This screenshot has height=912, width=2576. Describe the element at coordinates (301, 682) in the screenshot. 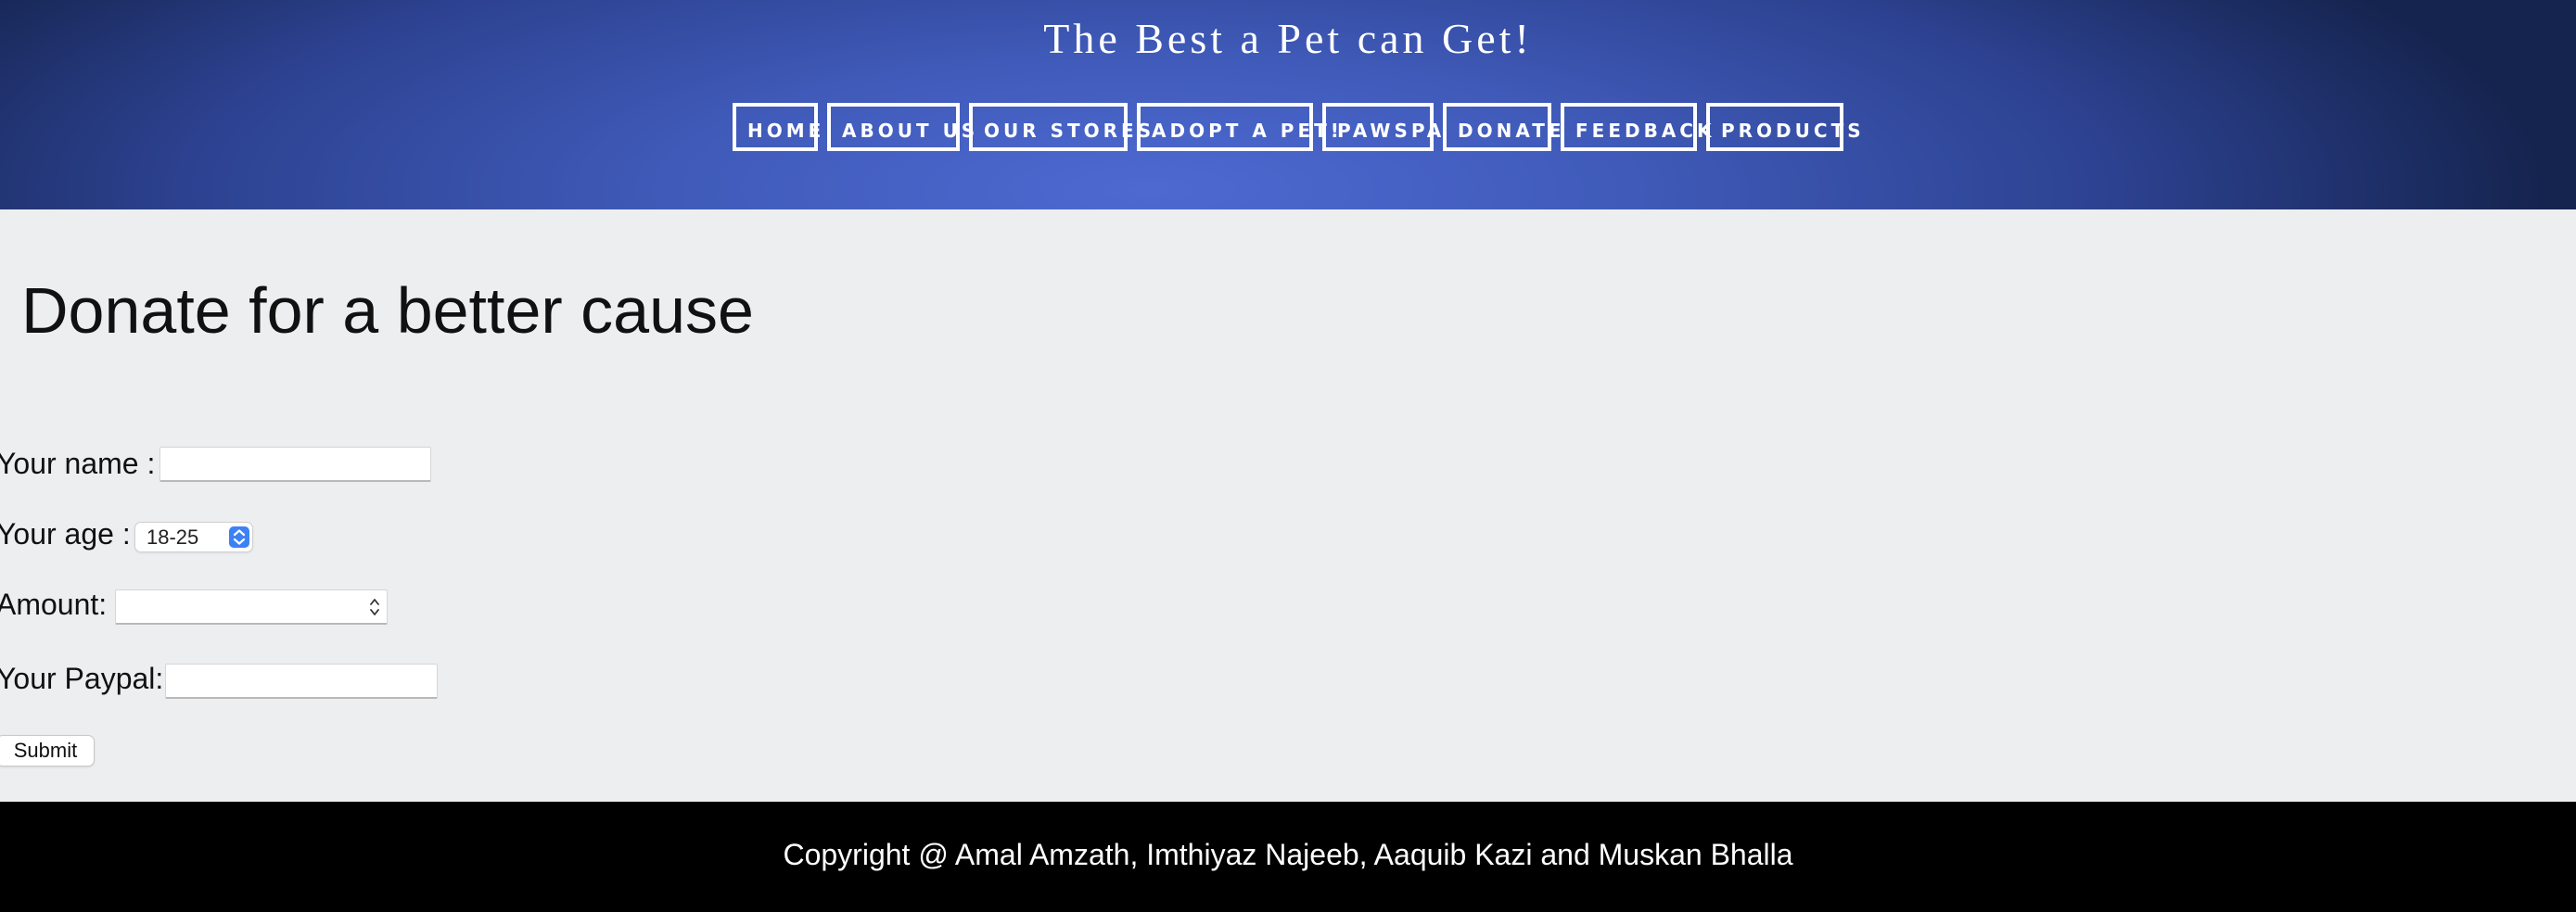

I see `paypal-input` at that location.